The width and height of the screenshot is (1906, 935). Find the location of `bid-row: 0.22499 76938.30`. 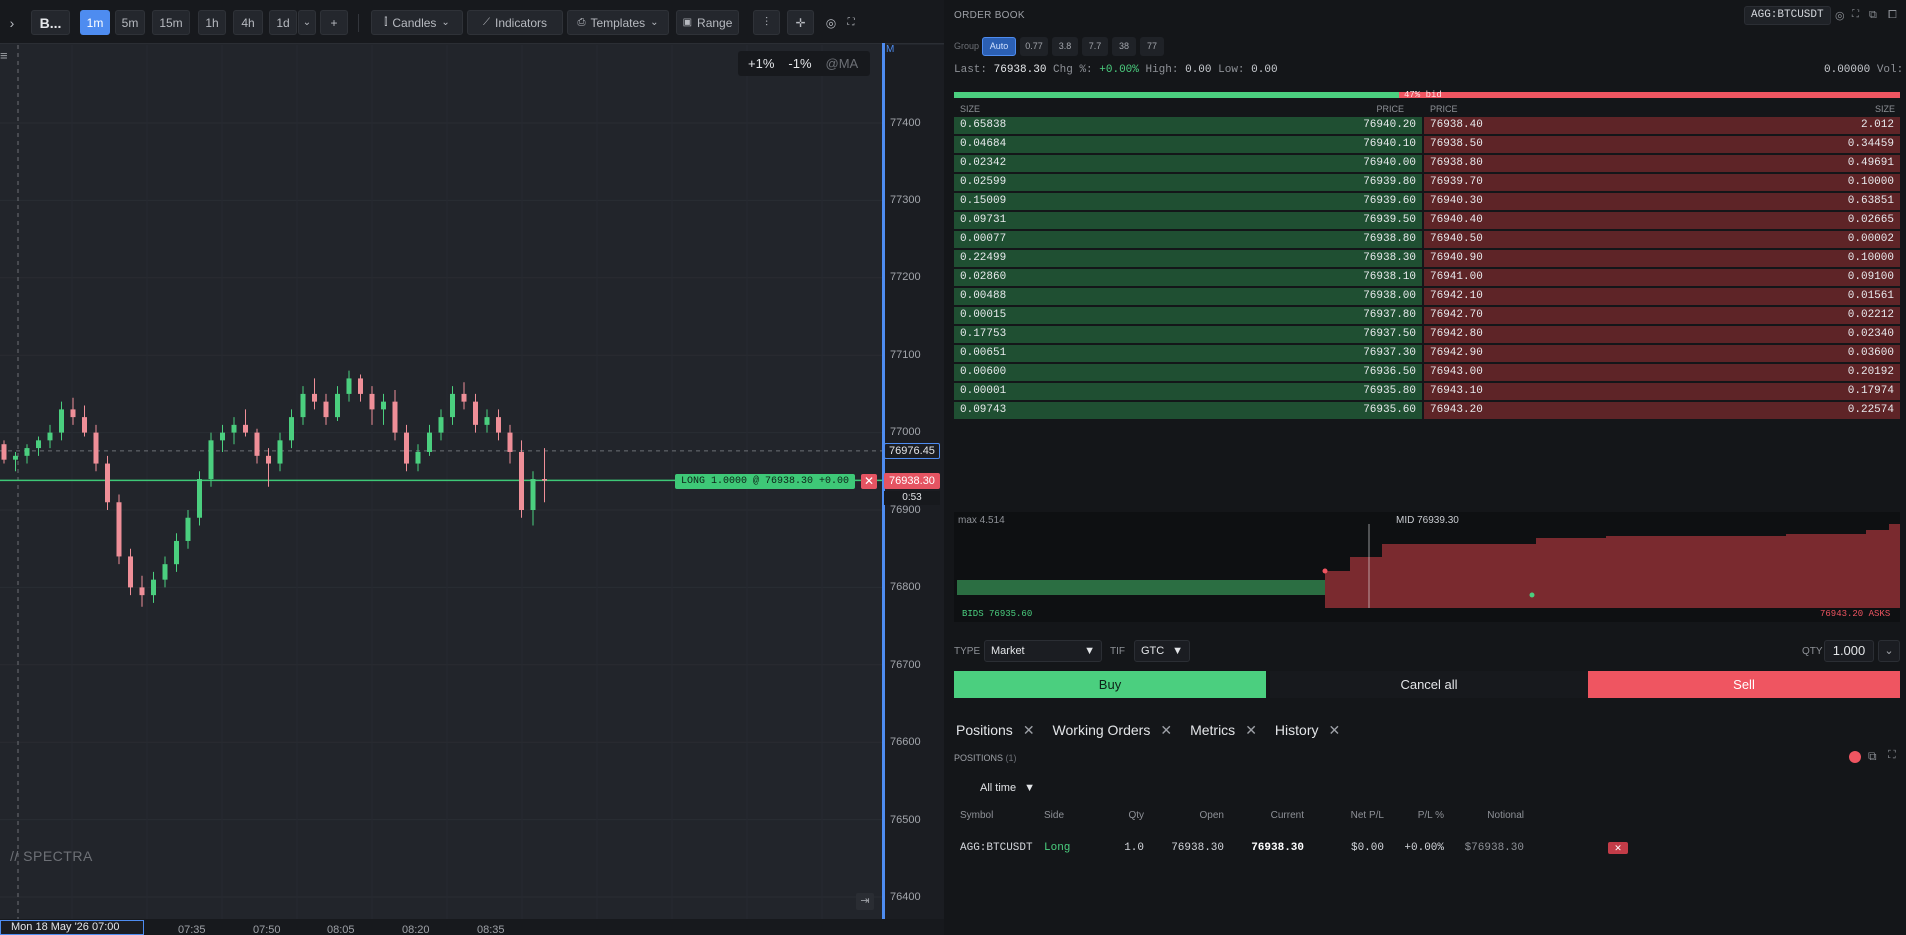

bid-row: 0.22499 76938.30 is located at coordinates (1188, 258).